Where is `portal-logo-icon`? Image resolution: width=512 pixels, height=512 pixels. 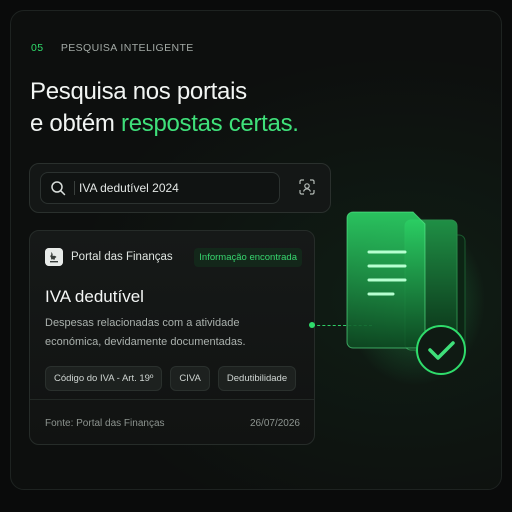
portal-logo-icon is located at coordinates (54, 257).